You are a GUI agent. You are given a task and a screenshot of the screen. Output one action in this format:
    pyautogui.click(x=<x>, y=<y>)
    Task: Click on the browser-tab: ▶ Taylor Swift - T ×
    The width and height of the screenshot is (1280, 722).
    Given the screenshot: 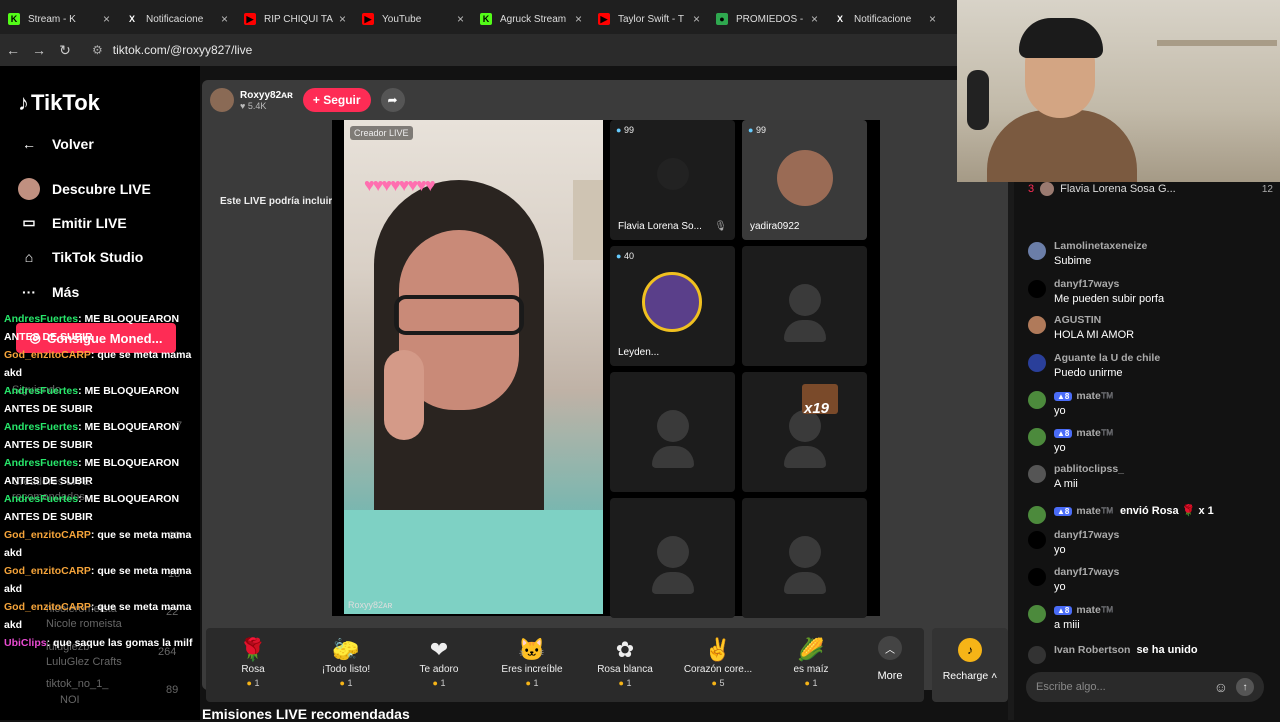 What is the action you would take?
    pyautogui.click(x=649, y=19)
    